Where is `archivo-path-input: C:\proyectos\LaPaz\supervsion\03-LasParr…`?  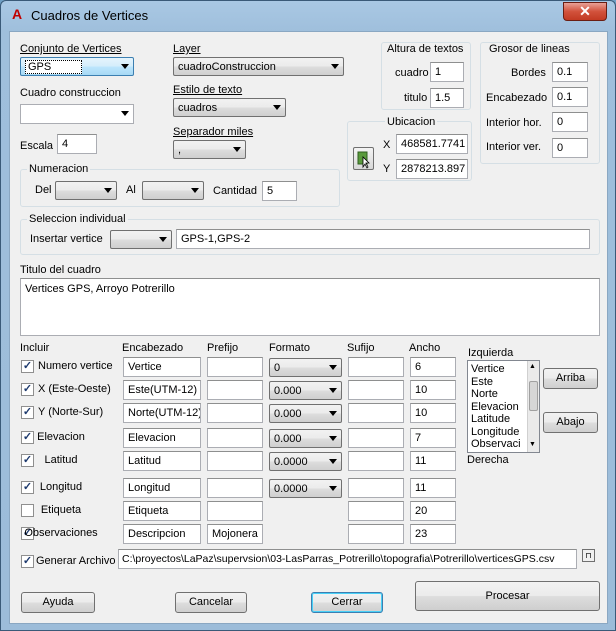
archivo-path-input: C:\proyectos\LaPaz\supervsion\03-LasParr… is located at coordinates (347, 559).